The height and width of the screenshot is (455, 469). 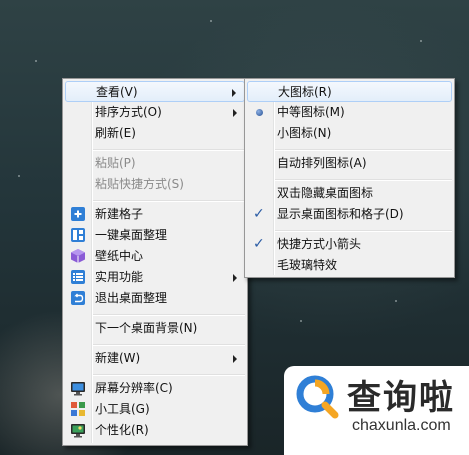 What do you see at coordinates (155, 133) in the screenshot?
I see `menu-item-refresh: 刷新(E)` at bounding box center [155, 133].